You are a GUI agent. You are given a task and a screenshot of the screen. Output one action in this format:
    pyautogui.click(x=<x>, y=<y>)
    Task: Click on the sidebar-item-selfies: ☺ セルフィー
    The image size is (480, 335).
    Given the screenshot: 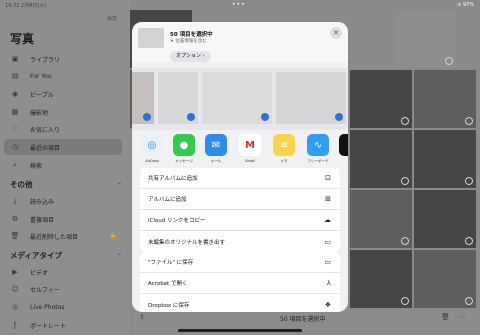 What is the action you would take?
    pyautogui.click(x=63, y=289)
    